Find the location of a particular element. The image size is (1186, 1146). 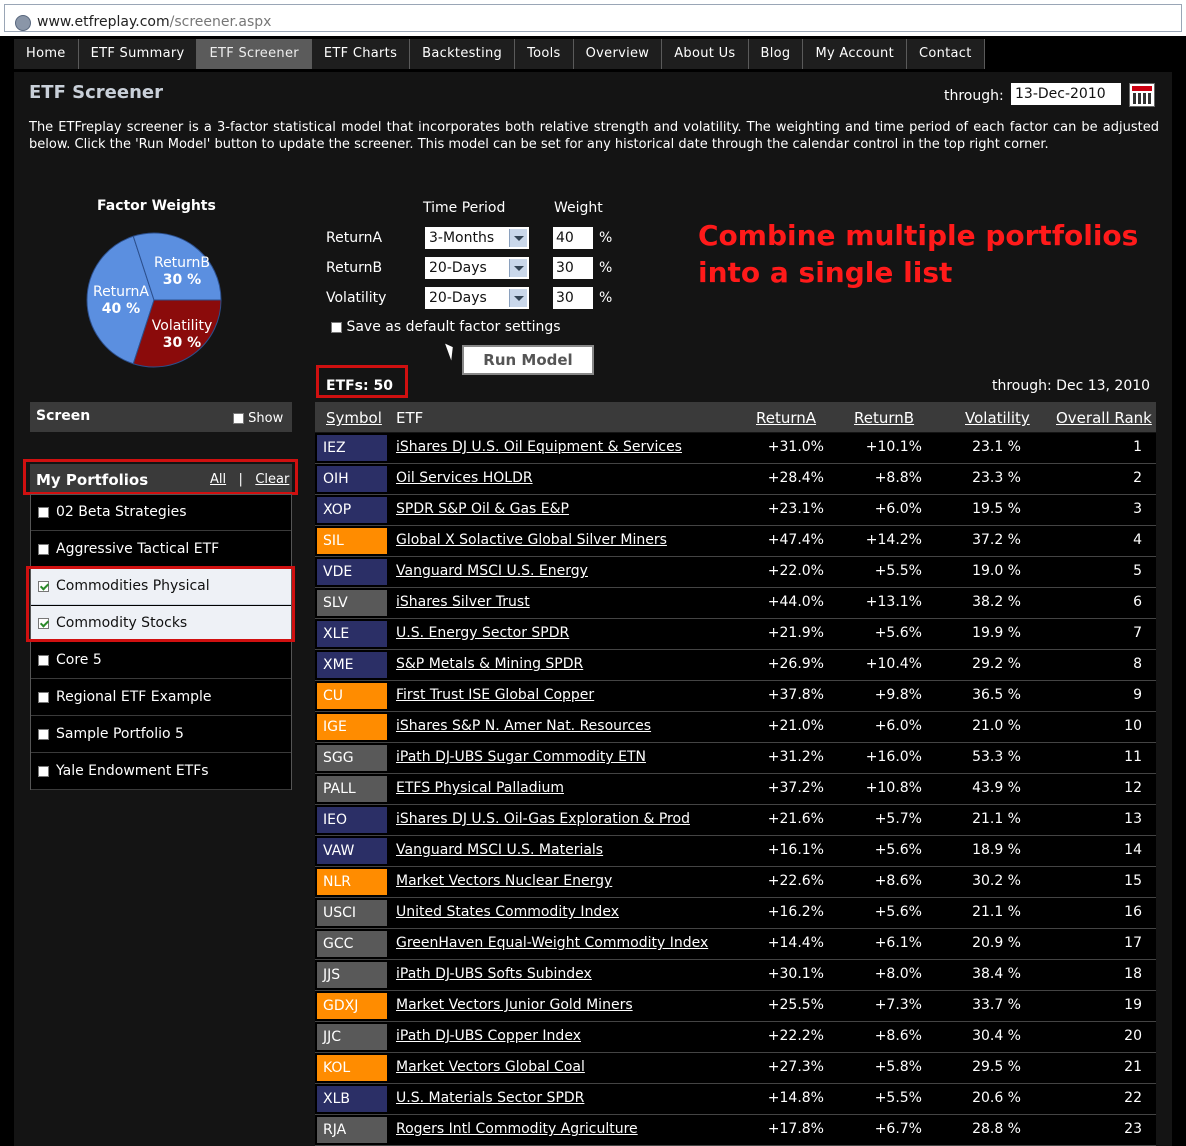

save-default-checkbox is located at coordinates (336, 327).